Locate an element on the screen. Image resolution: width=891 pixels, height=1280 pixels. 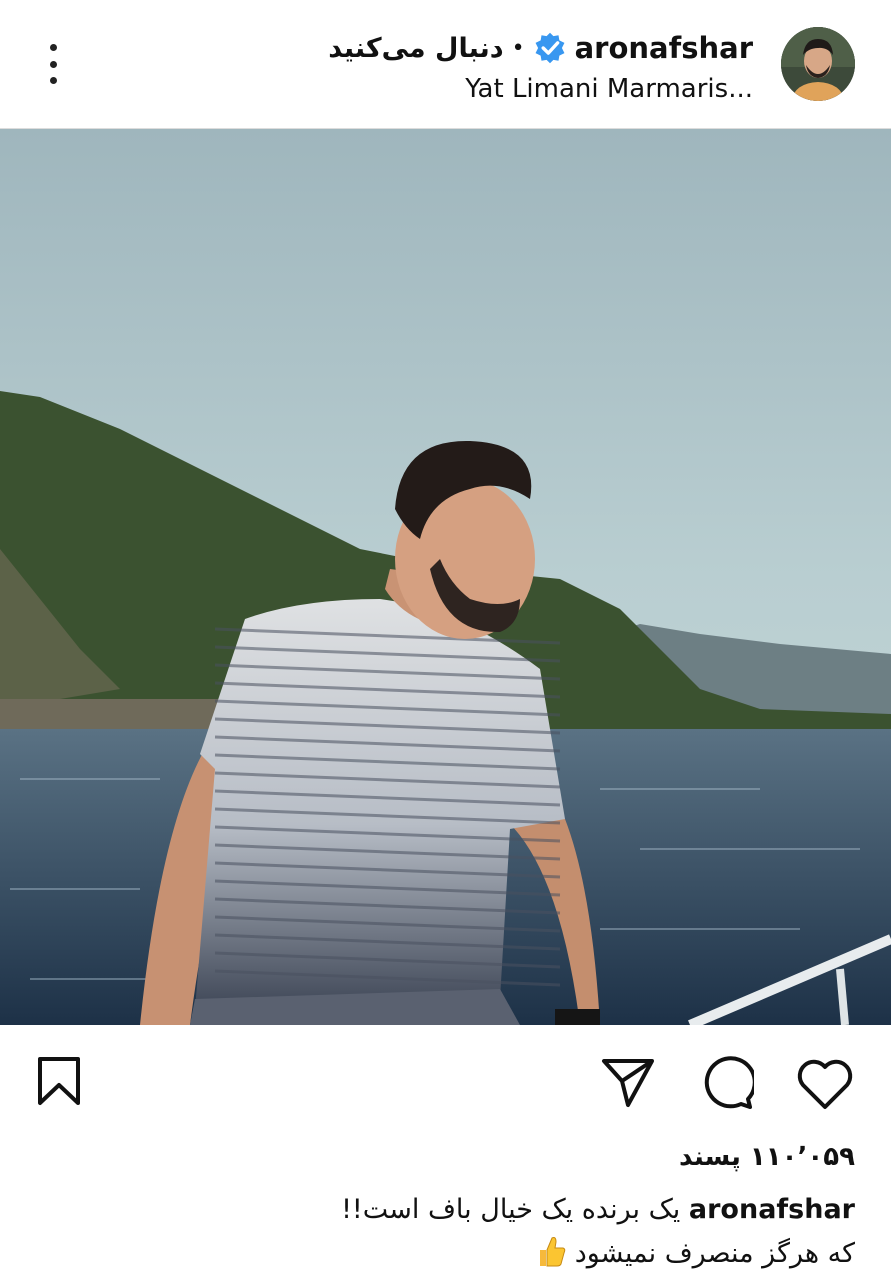
more-vertical-icon is located at coordinates (53, 47).